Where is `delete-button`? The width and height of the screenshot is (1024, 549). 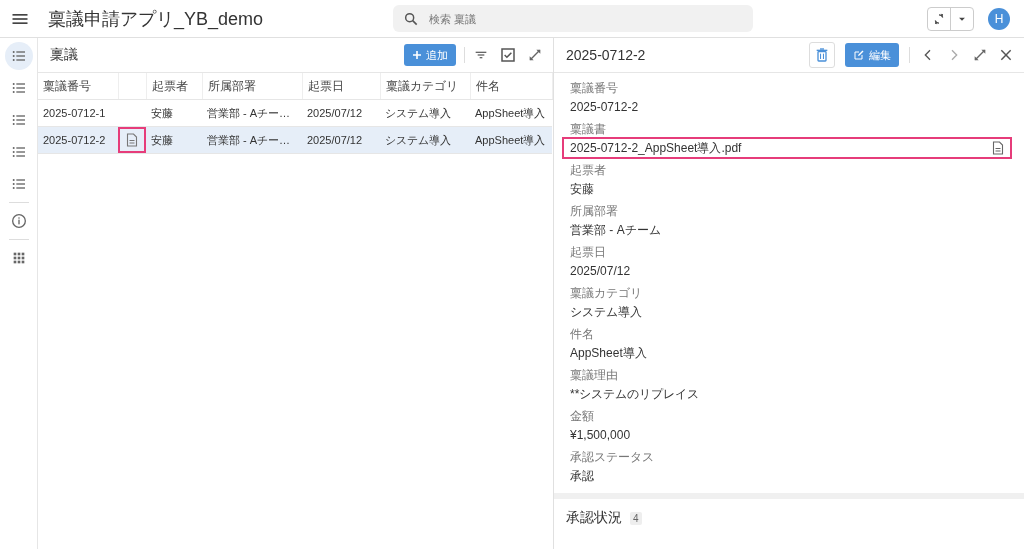
delete-button is located at coordinates (822, 55).